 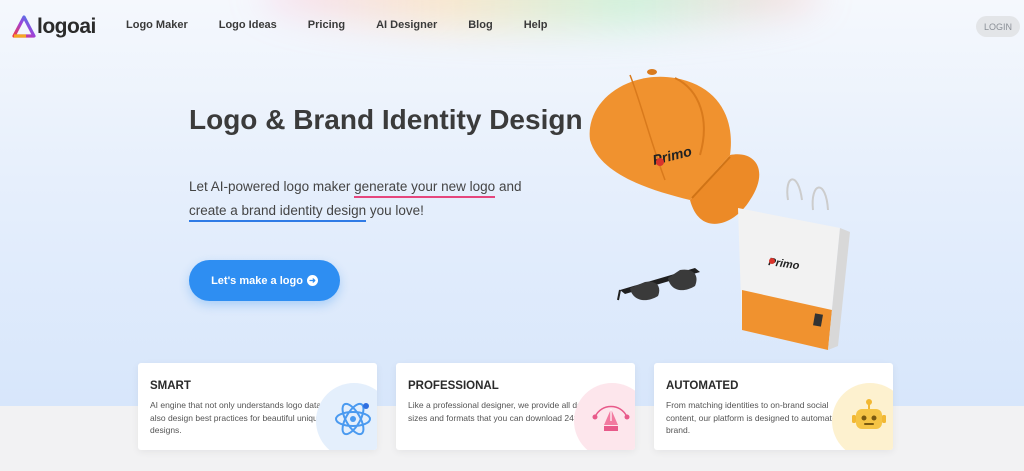 What do you see at coordinates (674, 146) in the screenshot?
I see `cap-image: Primo` at bounding box center [674, 146].